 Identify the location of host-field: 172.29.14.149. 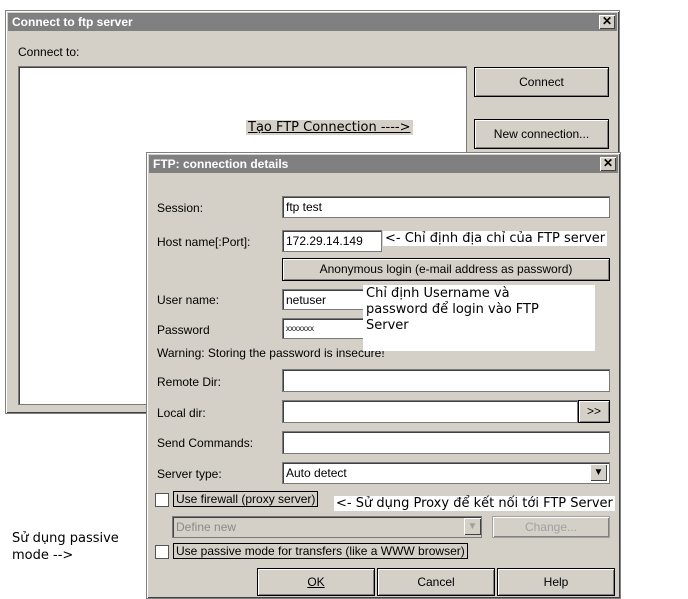
(332, 241).